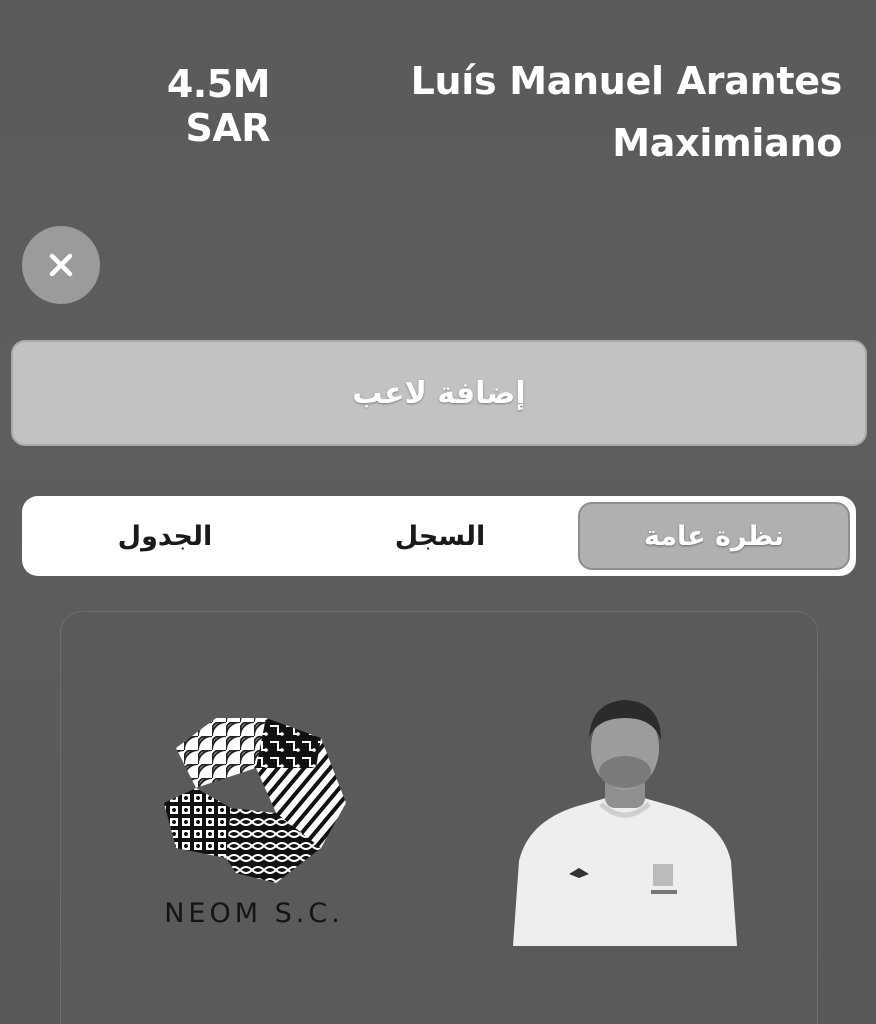 The width and height of the screenshot is (876, 1024). Describe the element at coordinates (227, 128) in the screenshot. I see `price-currency: SAR` at that location.